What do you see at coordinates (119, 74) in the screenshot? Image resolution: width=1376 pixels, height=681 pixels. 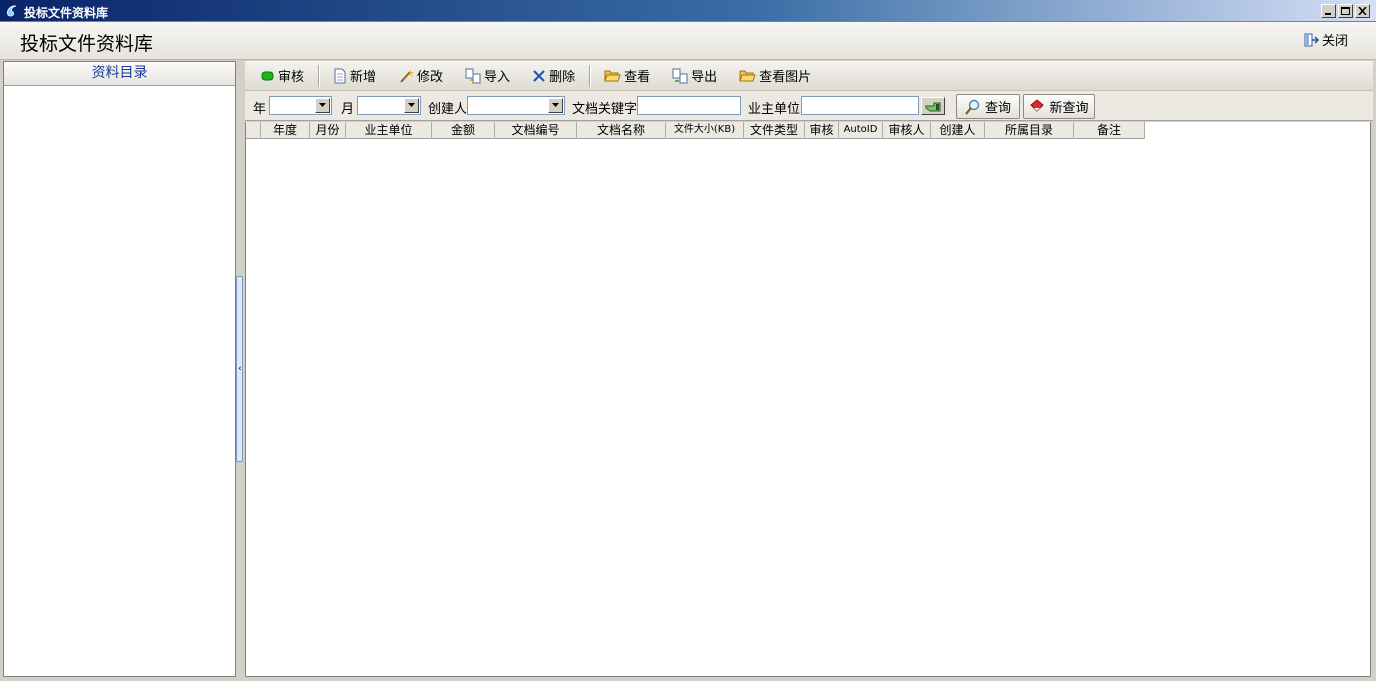 I see `directory-panel-title: 资料目录` at bounding box center [119, 74].